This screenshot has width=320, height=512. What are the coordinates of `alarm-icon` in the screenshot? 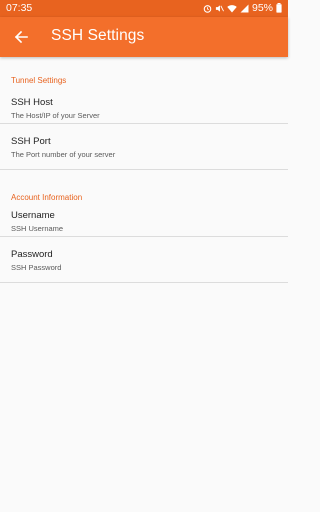 It's located at (207, 8).